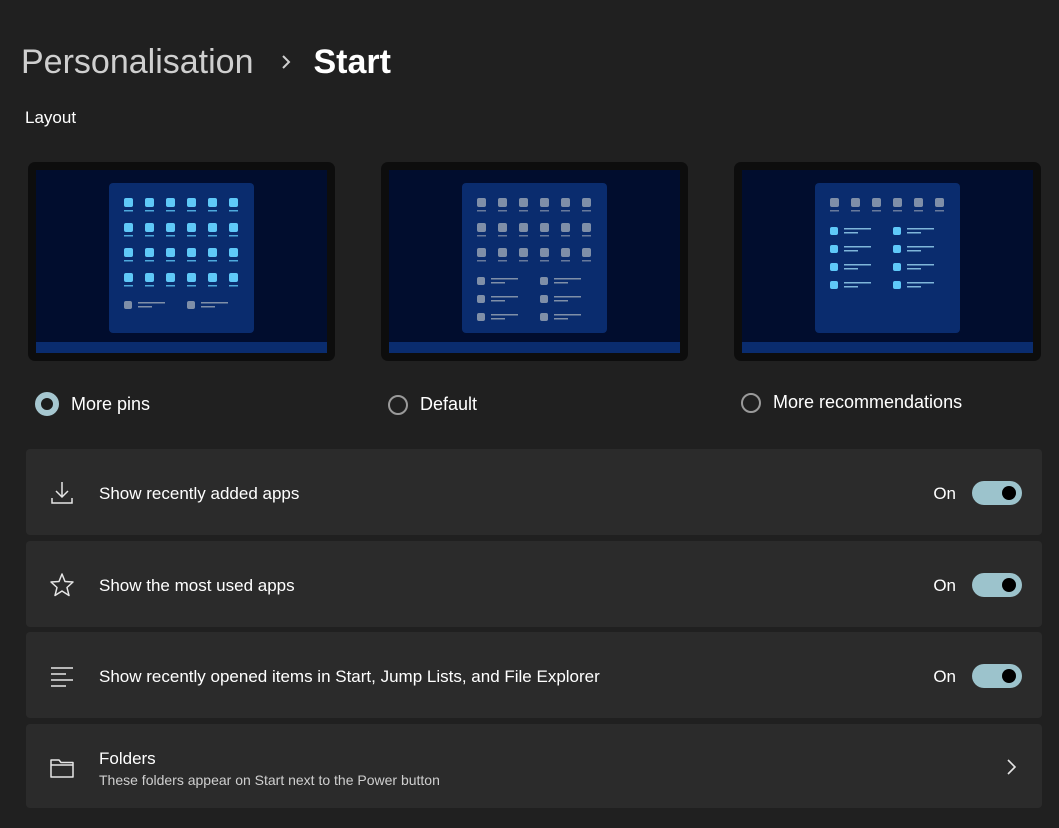 The image size is (1059, 828). I want to click on radio-more-recommendations: More recommendations, so click(851, 402).